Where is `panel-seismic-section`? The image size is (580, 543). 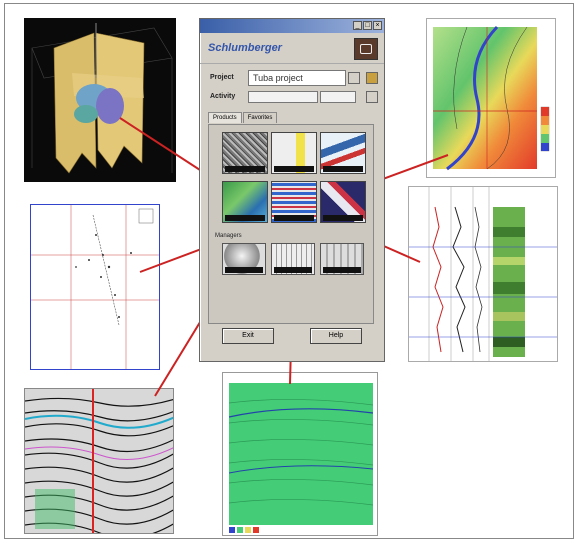 panel-seismic-section is located at coordinates (99, 461).